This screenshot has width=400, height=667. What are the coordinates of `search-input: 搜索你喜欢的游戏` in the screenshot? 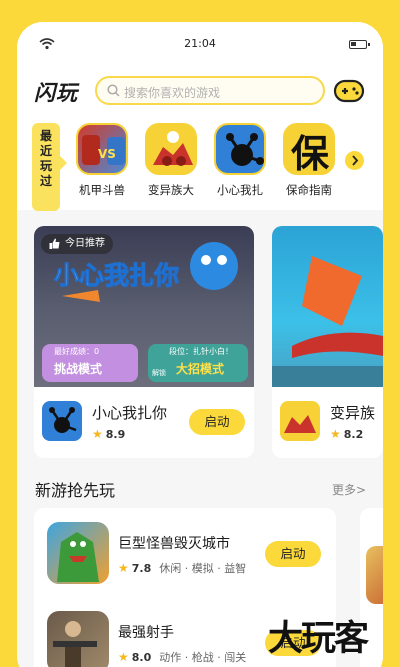 It's located at (210, 90).